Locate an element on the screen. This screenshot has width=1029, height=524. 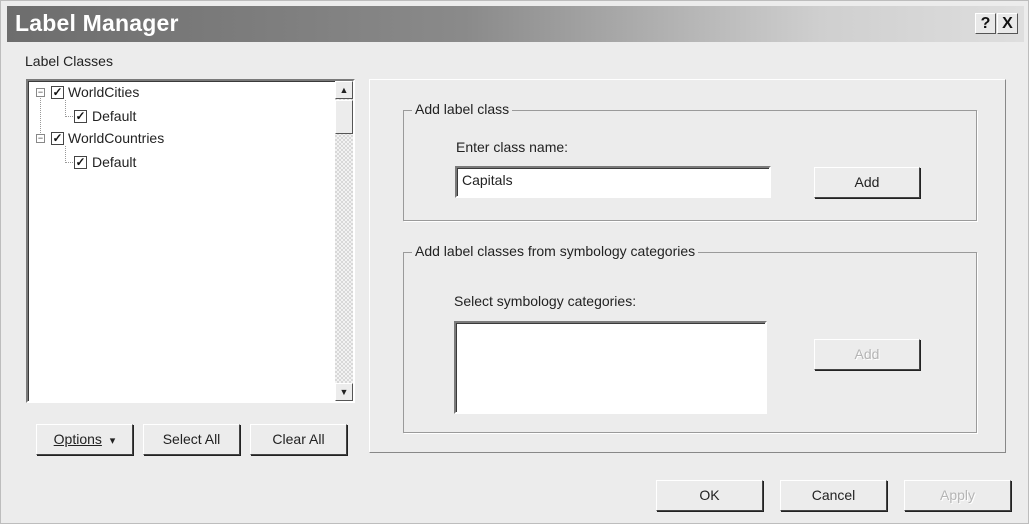
clear-all-button: Clear All is located at coordinates (298, 439).